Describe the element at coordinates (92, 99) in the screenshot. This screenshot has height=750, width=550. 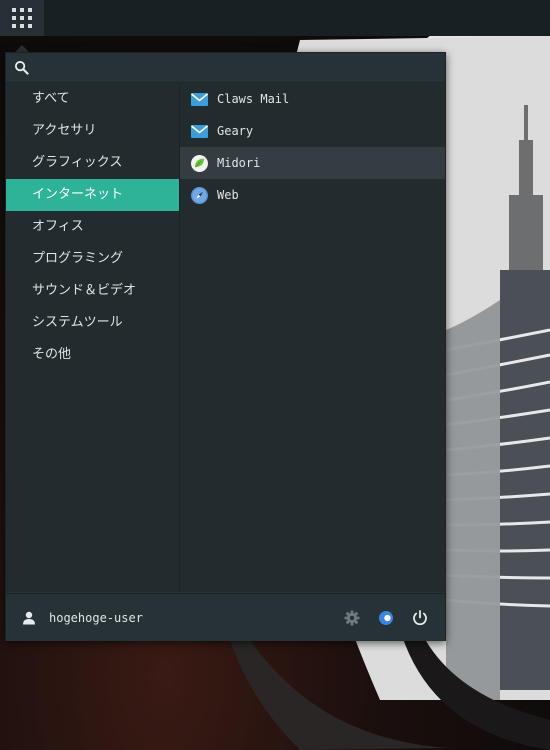
I see `category-all: すべて` at that location.